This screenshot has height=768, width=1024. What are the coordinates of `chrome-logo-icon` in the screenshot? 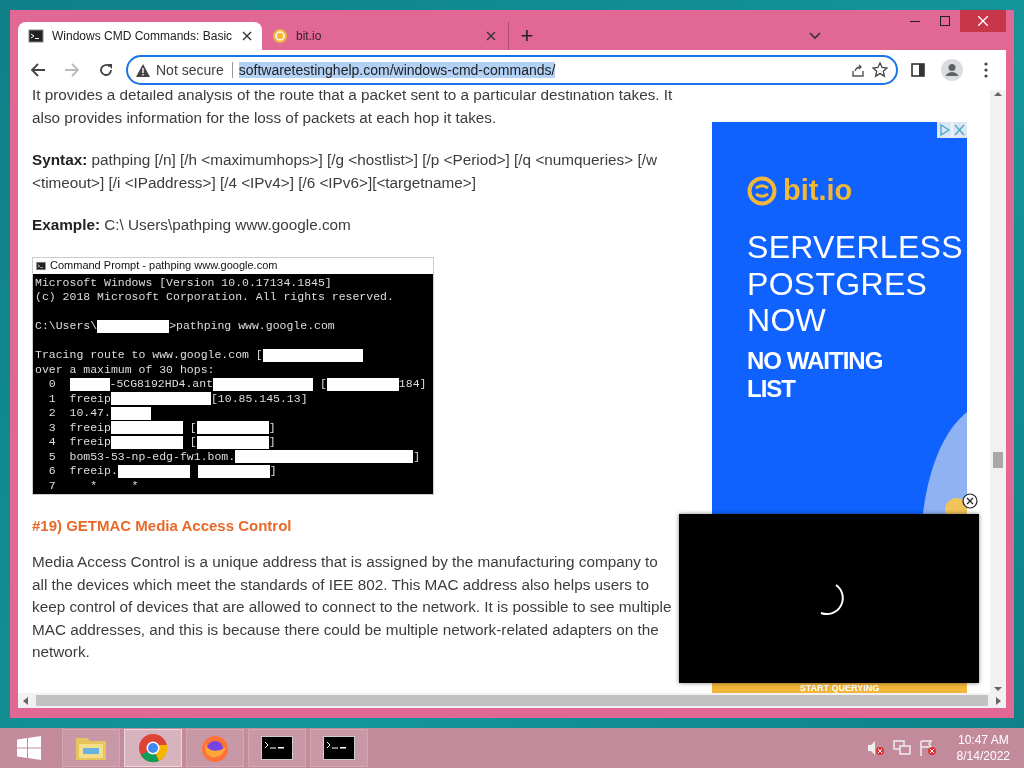 It's located at (153, 748).